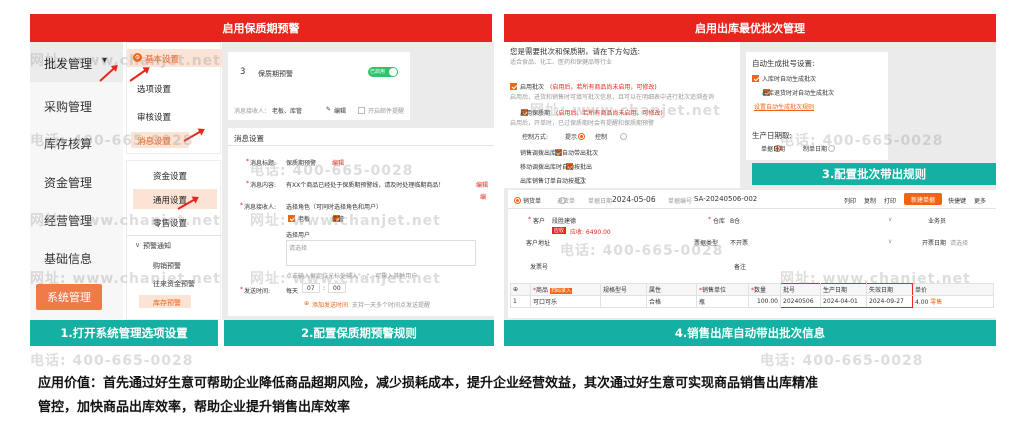 Image resolution: width=1026 pixels, height=424 pixels. What do you see at coordinates (154, 117) in the screenshot?
I see `submenu-item-audit: 审核设置` at bounding box center [154, 117].